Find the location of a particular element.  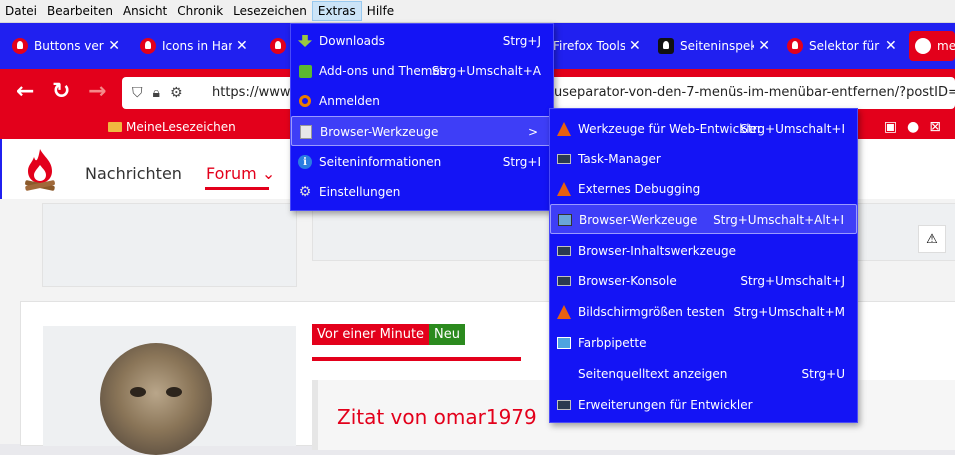

menu-item-label: Externes Debugging is located at coordinates (639, 189).